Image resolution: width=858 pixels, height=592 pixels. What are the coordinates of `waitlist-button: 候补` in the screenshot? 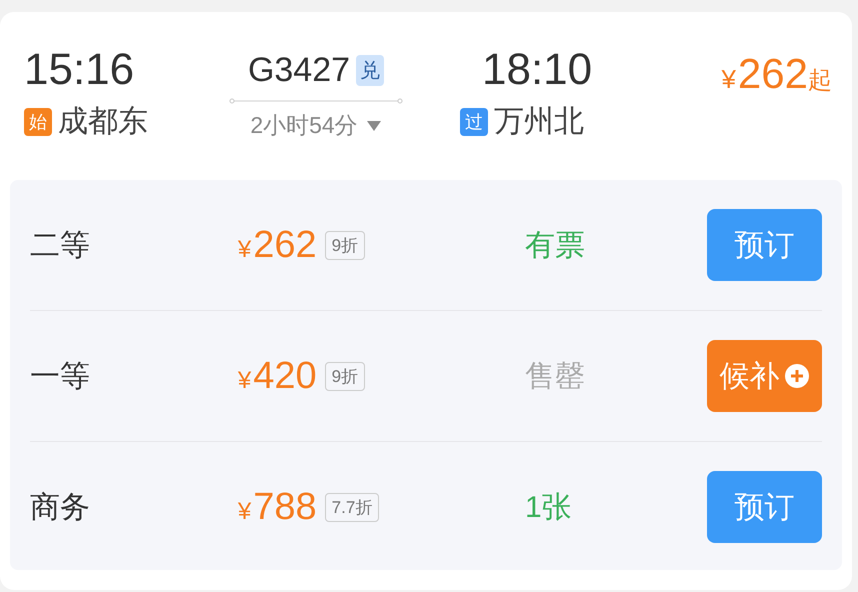 It's located at (764, 376).